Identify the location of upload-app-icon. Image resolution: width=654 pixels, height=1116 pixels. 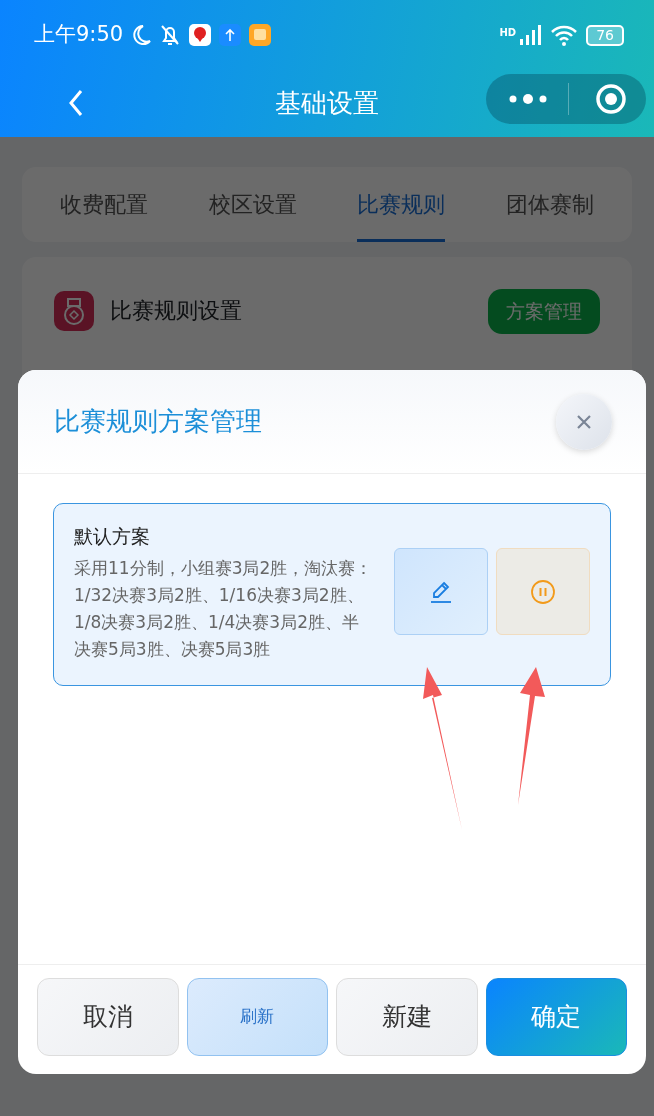
(230, 35).